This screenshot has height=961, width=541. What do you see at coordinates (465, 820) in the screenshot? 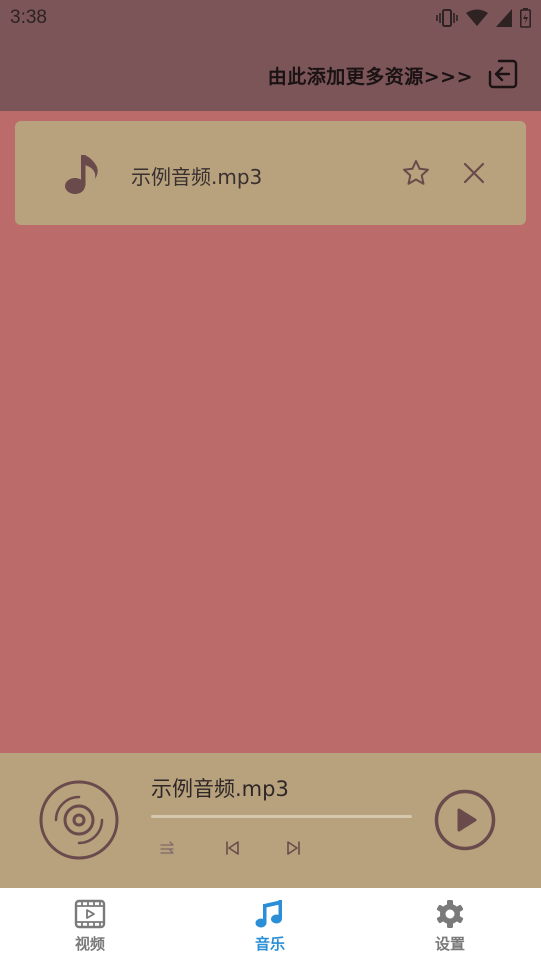
I see `play-icon` at bounding box center [465, 820].